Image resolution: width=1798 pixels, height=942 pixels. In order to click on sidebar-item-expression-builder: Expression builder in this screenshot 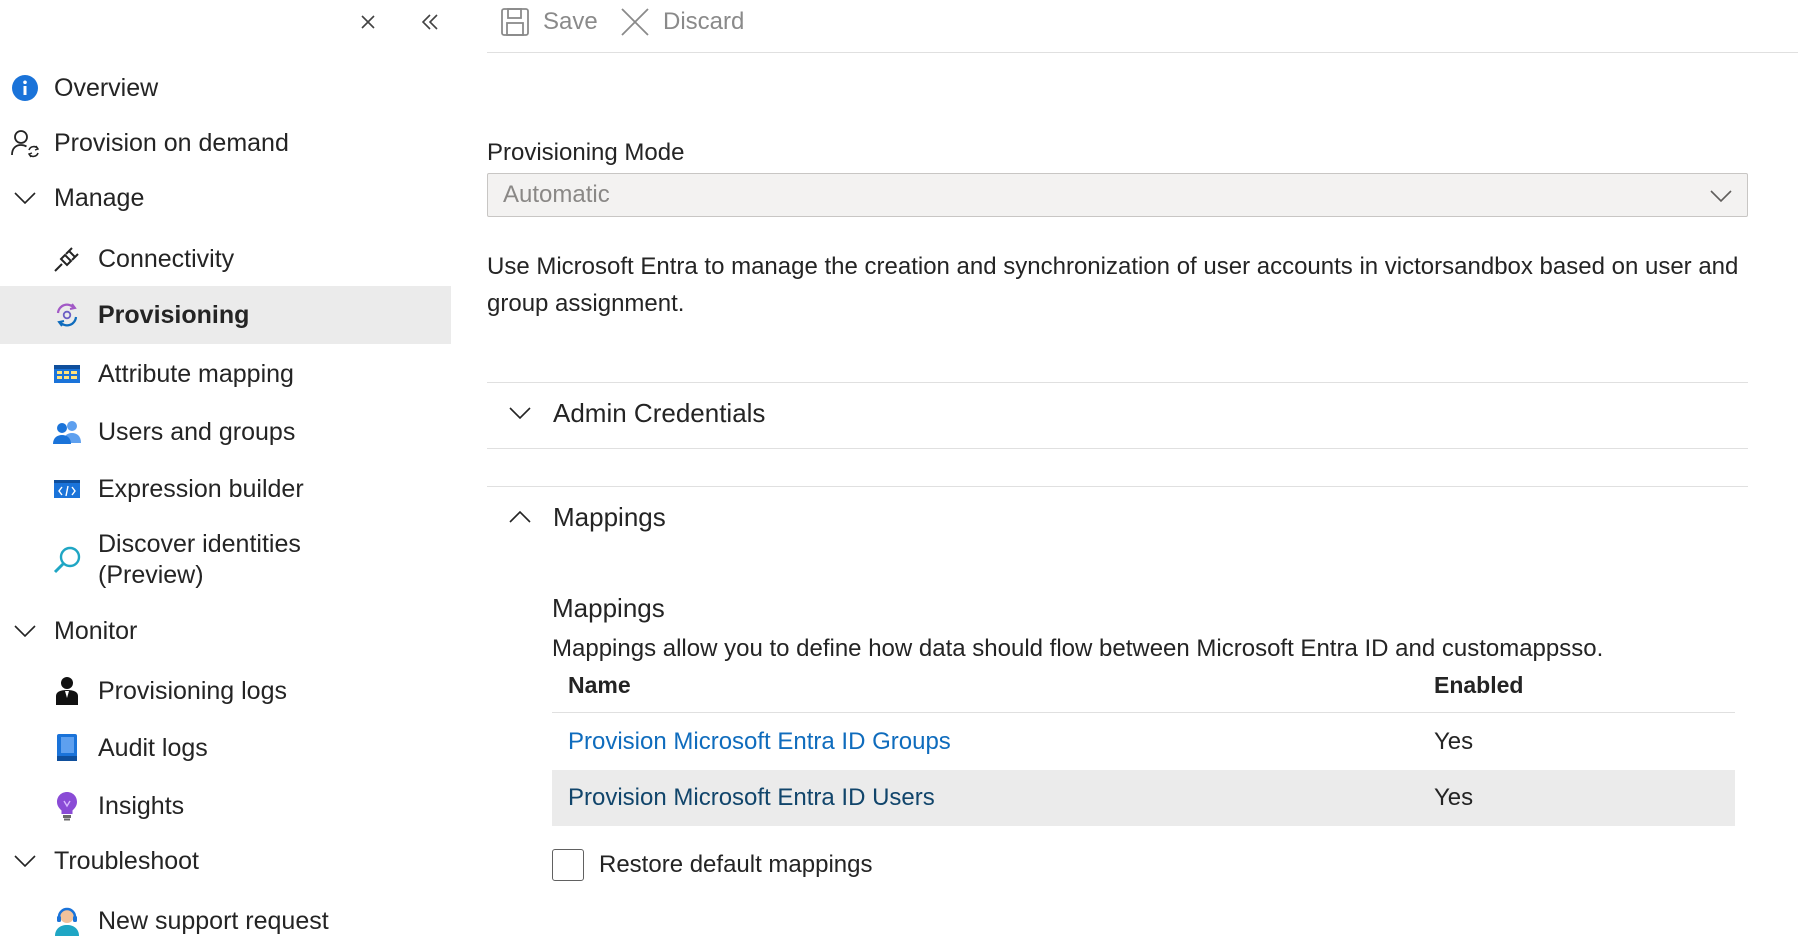, I will do `click(225, 489)`.